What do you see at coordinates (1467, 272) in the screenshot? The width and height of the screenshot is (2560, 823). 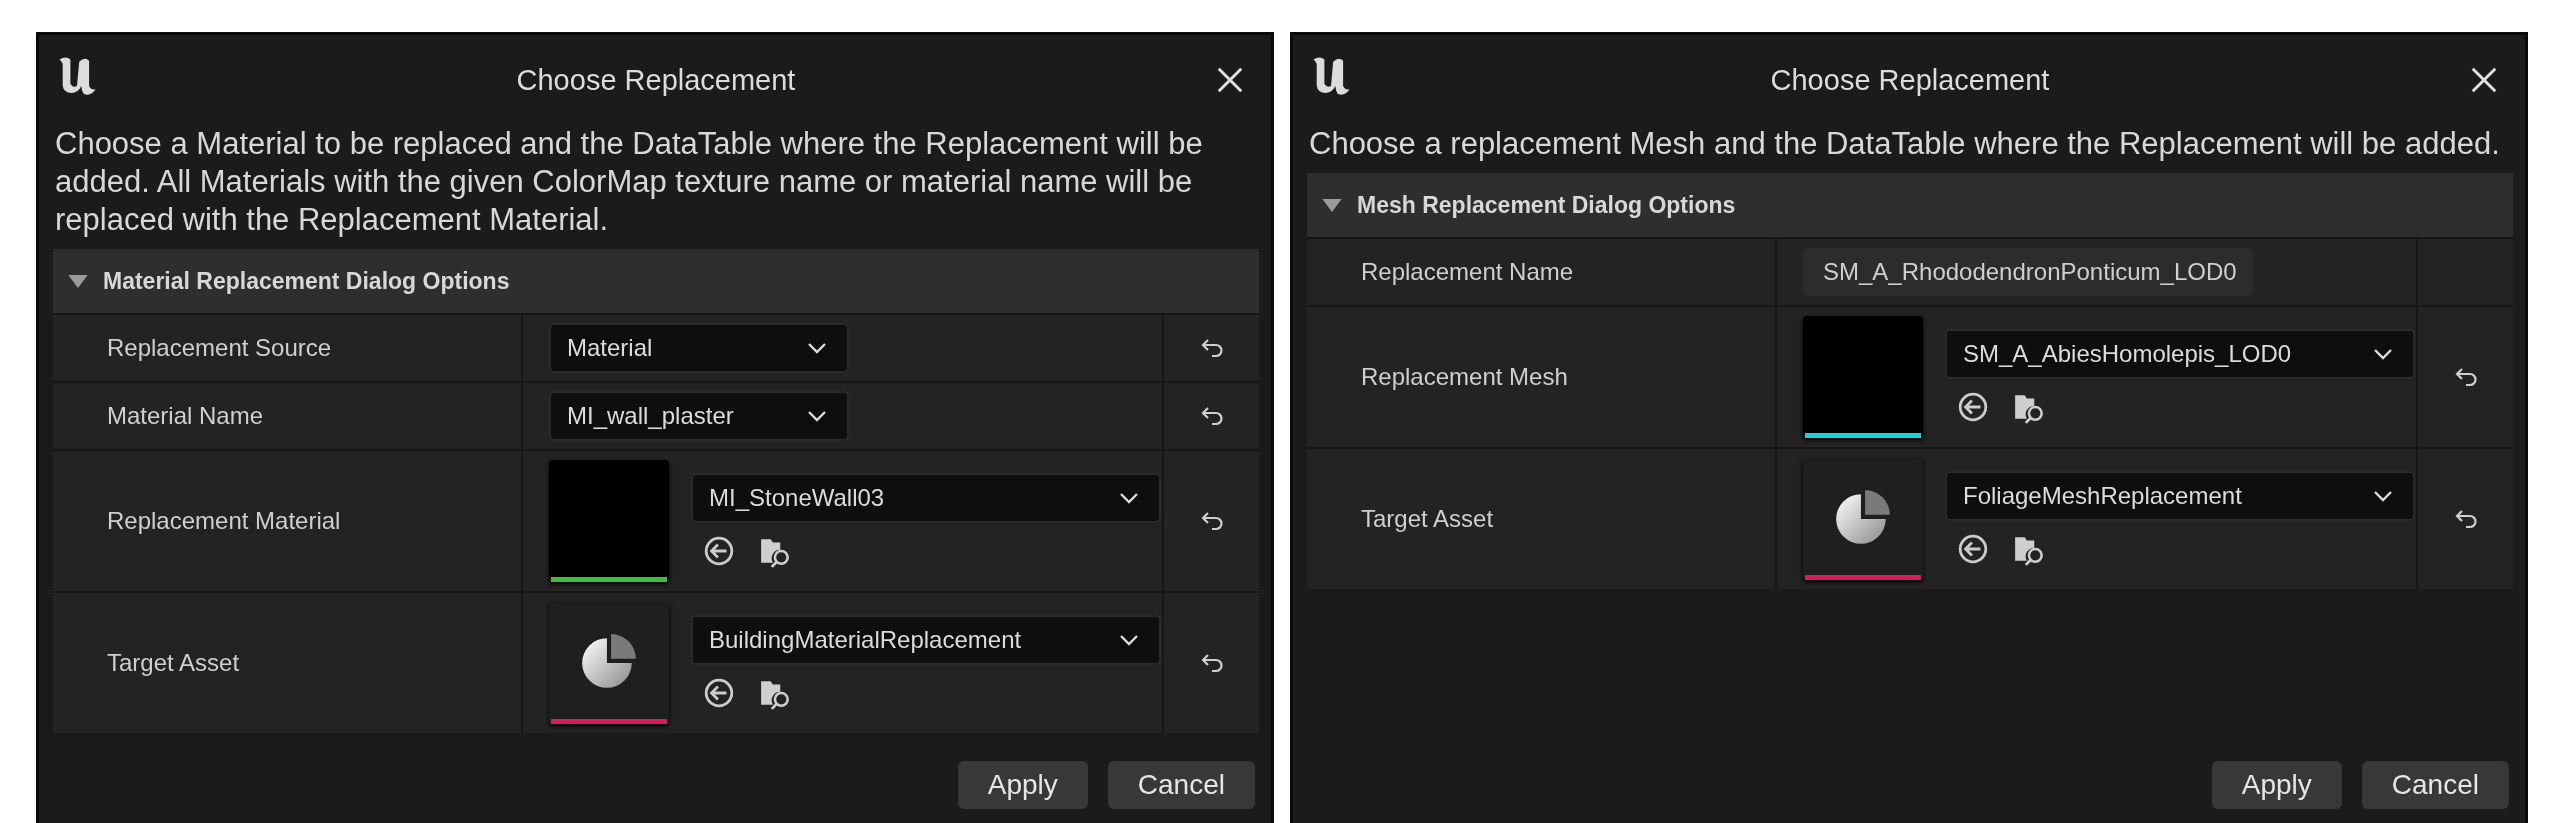 I see `property-label: Replacement Name` at bounding box center [1467, 272].